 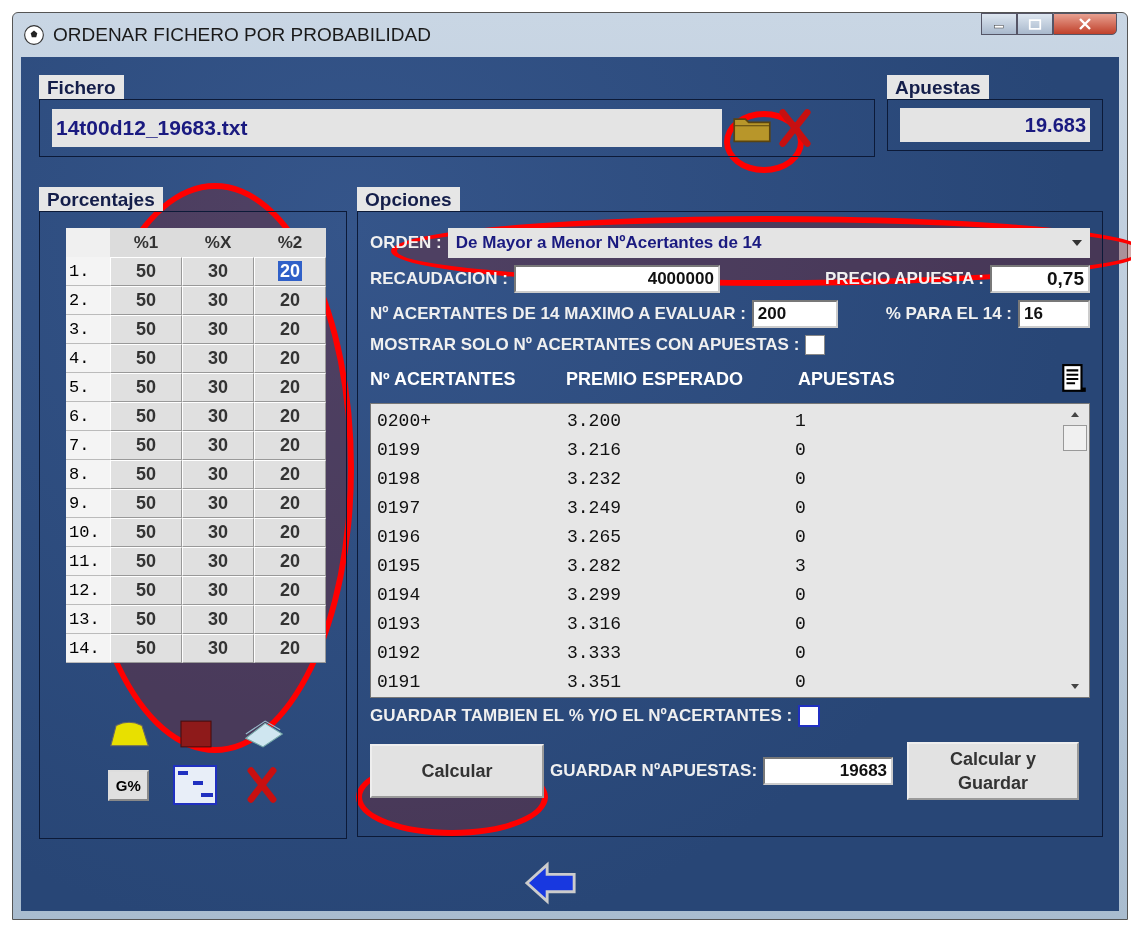 What do you see at coordinates (146, 242) in the screenshot?
I see `column-header: %1` at bounding box center [146, 242].